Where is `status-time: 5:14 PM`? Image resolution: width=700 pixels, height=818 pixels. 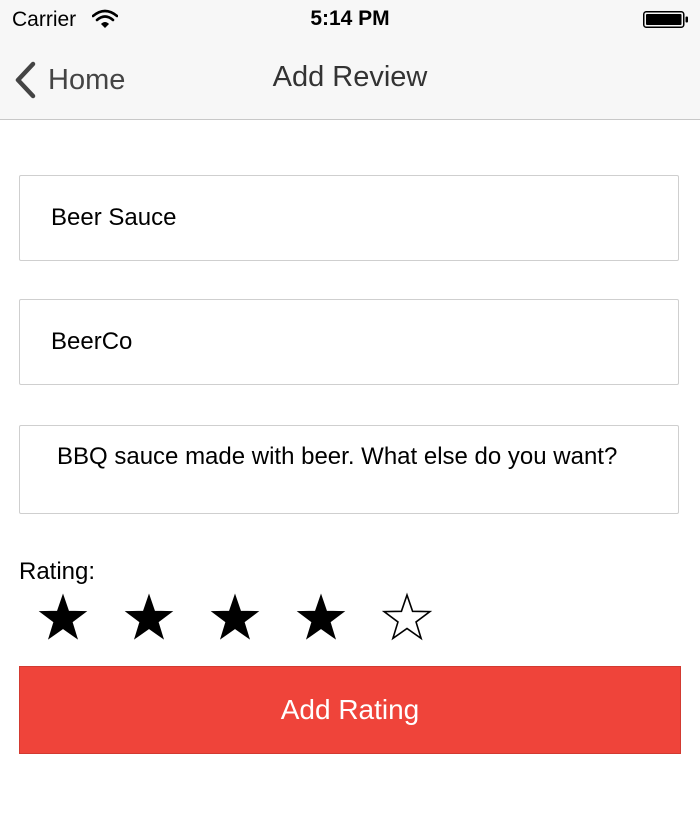
status-time: 5:14 PM is located at coordinates (350, 18).